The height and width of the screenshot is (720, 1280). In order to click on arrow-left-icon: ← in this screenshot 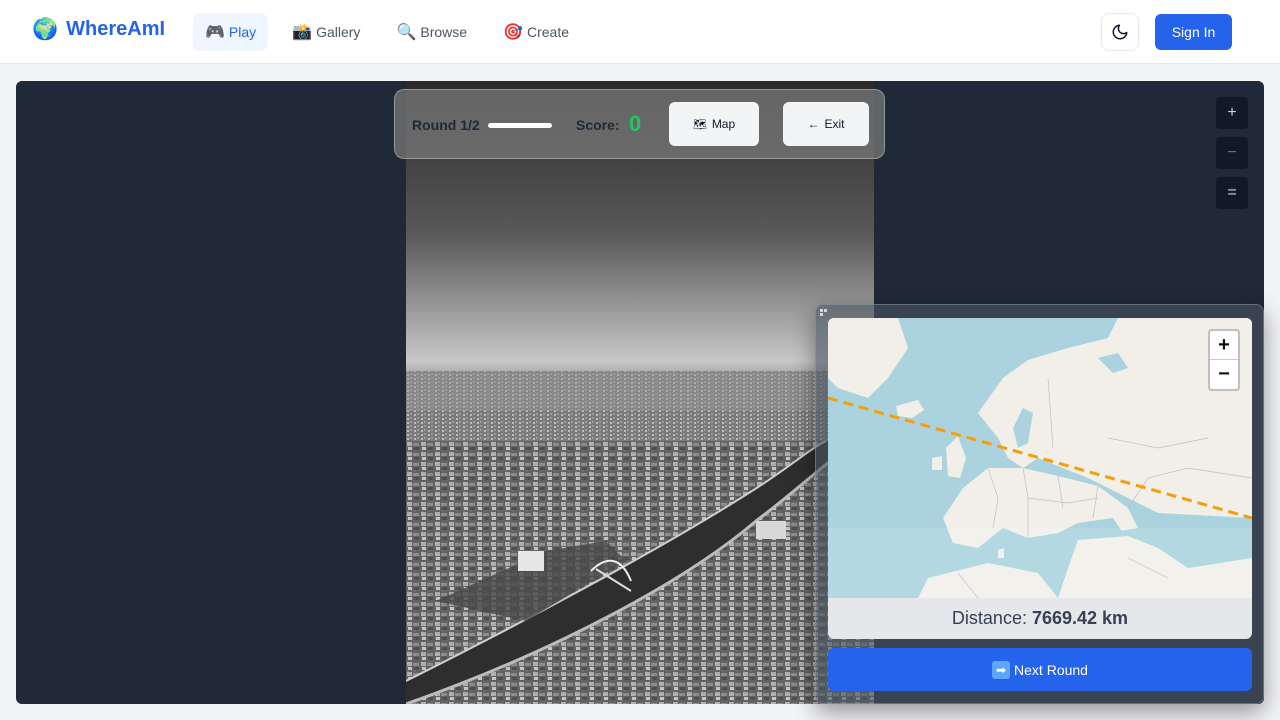, I will do `click(813, 124)`.